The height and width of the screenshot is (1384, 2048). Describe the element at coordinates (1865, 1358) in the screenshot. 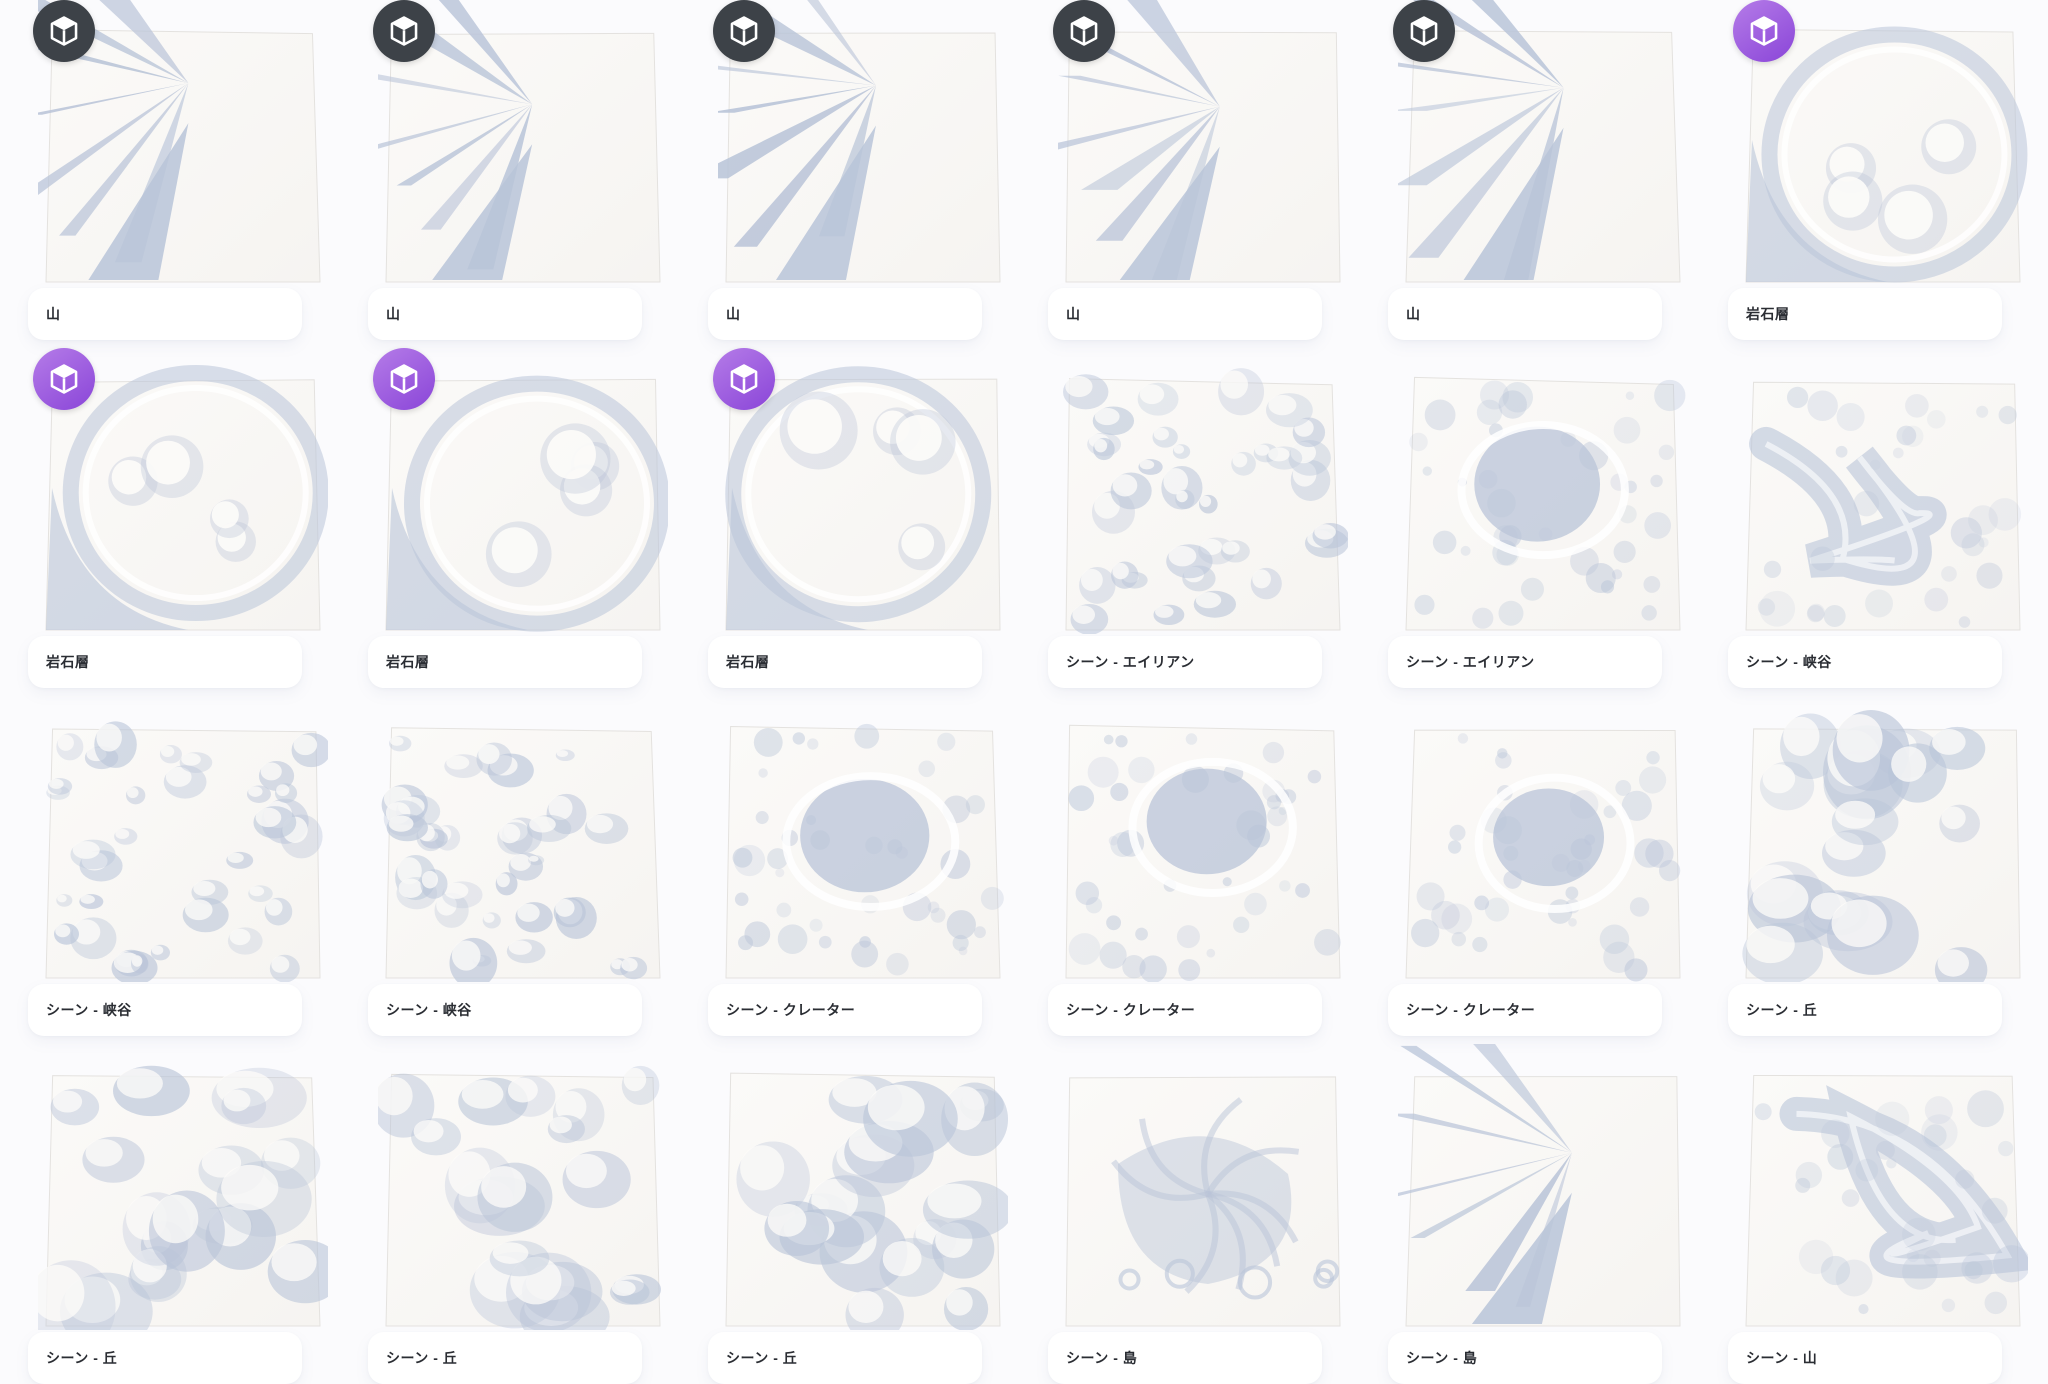

I see `terrain-label: シーン - 山` at that location.